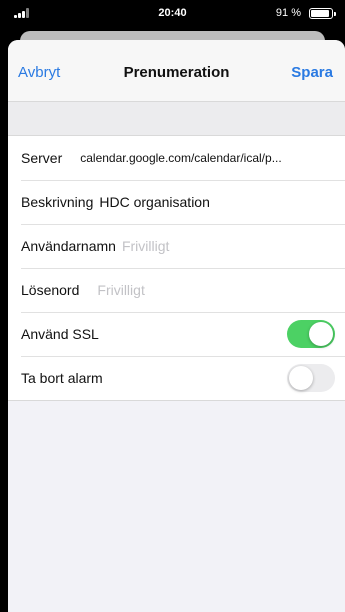 The width and height of the screenshot is (345, 612). What do you see at coordinates (172, 15) in the screenshot?
I see `status-bar: 20:40 91 %` at bounding box center [172, 15].